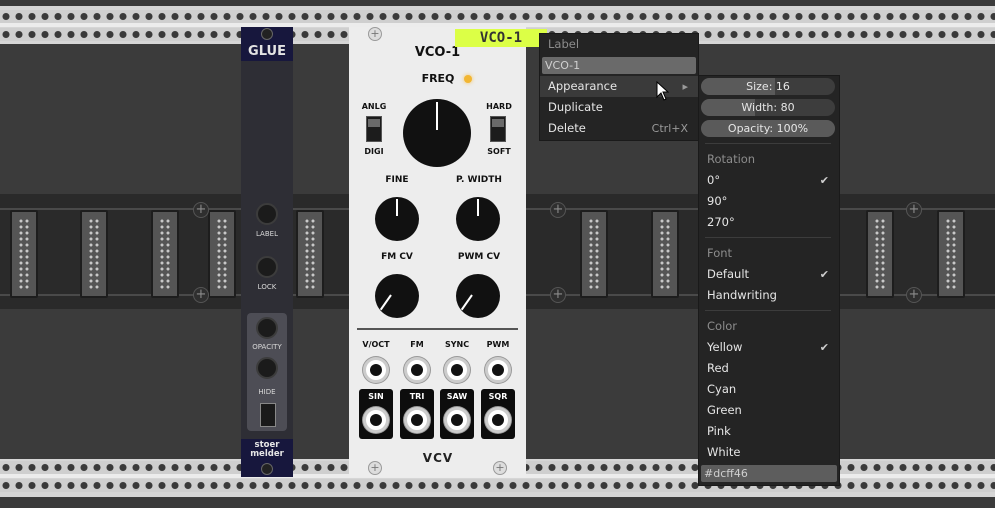  I want to click on size-slider: Size: 16, so click(768, 86).